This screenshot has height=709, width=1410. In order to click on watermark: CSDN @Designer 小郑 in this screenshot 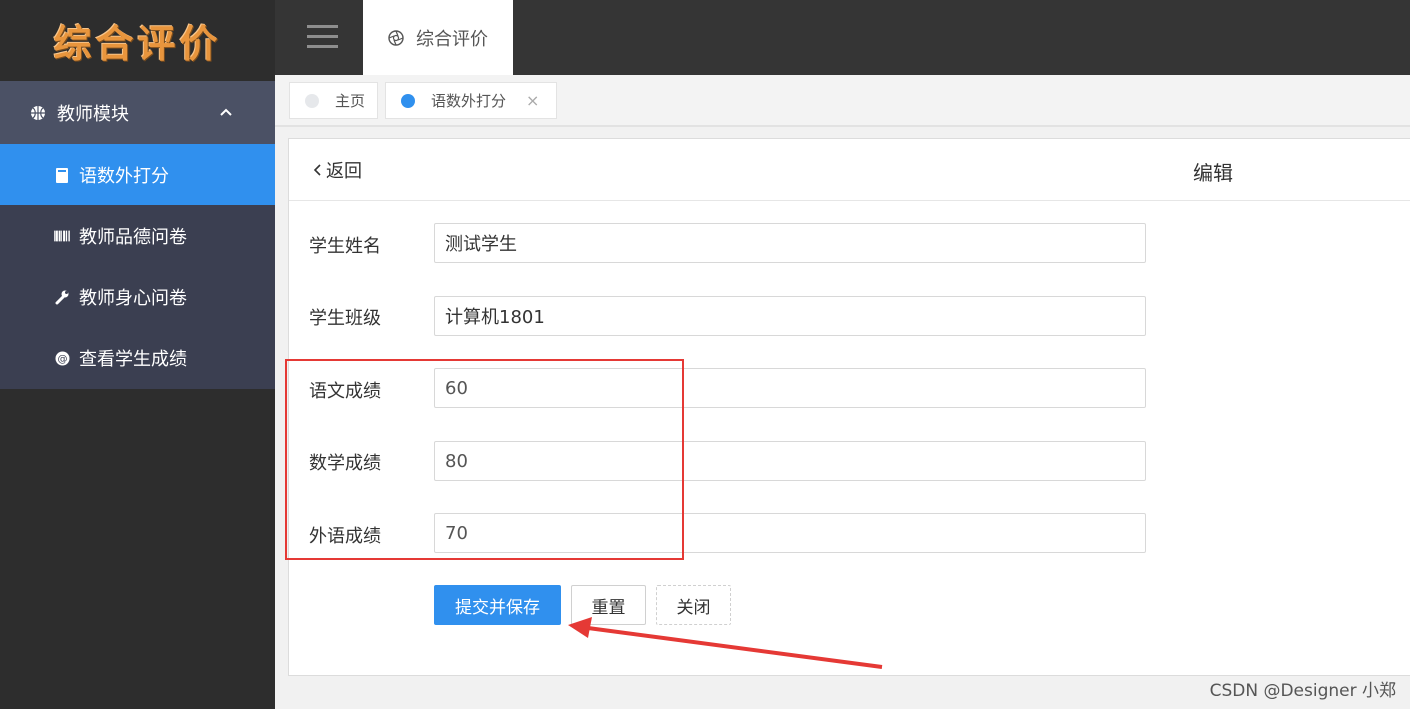, I will do `click(1302, 691)`.